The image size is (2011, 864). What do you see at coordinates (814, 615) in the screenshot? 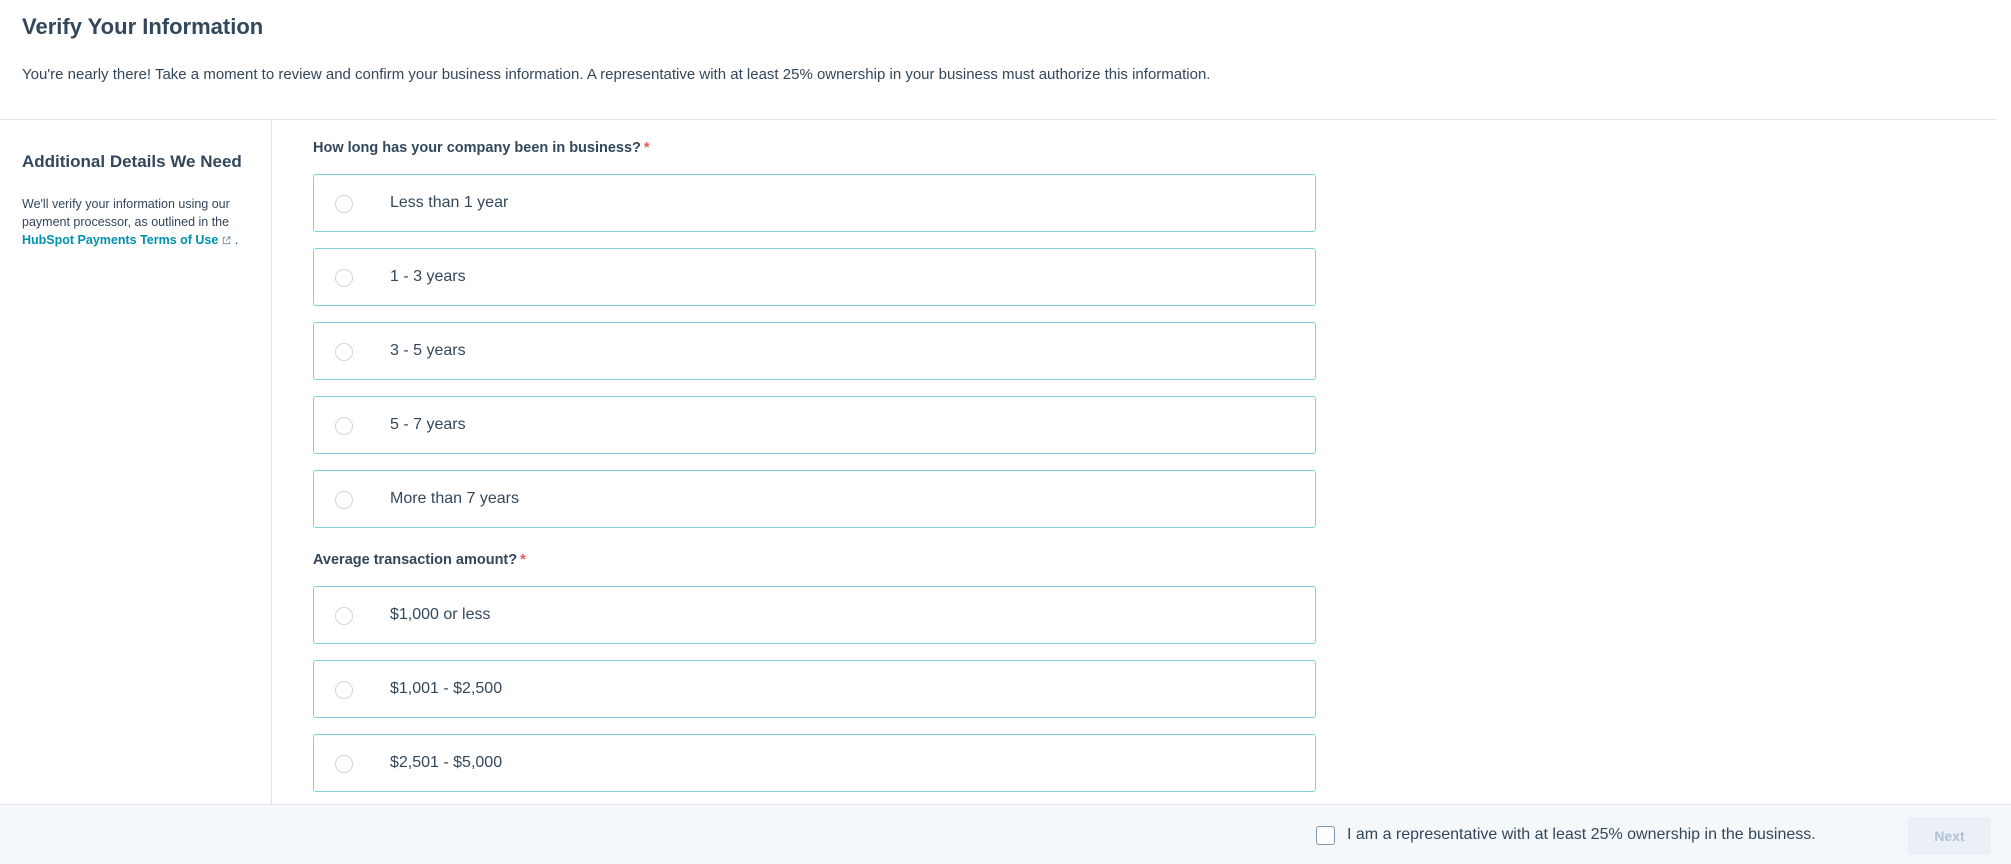
I see `transaction-amount-option-1000-or-less: $1,000 or less` at bounding box center [814, 615].